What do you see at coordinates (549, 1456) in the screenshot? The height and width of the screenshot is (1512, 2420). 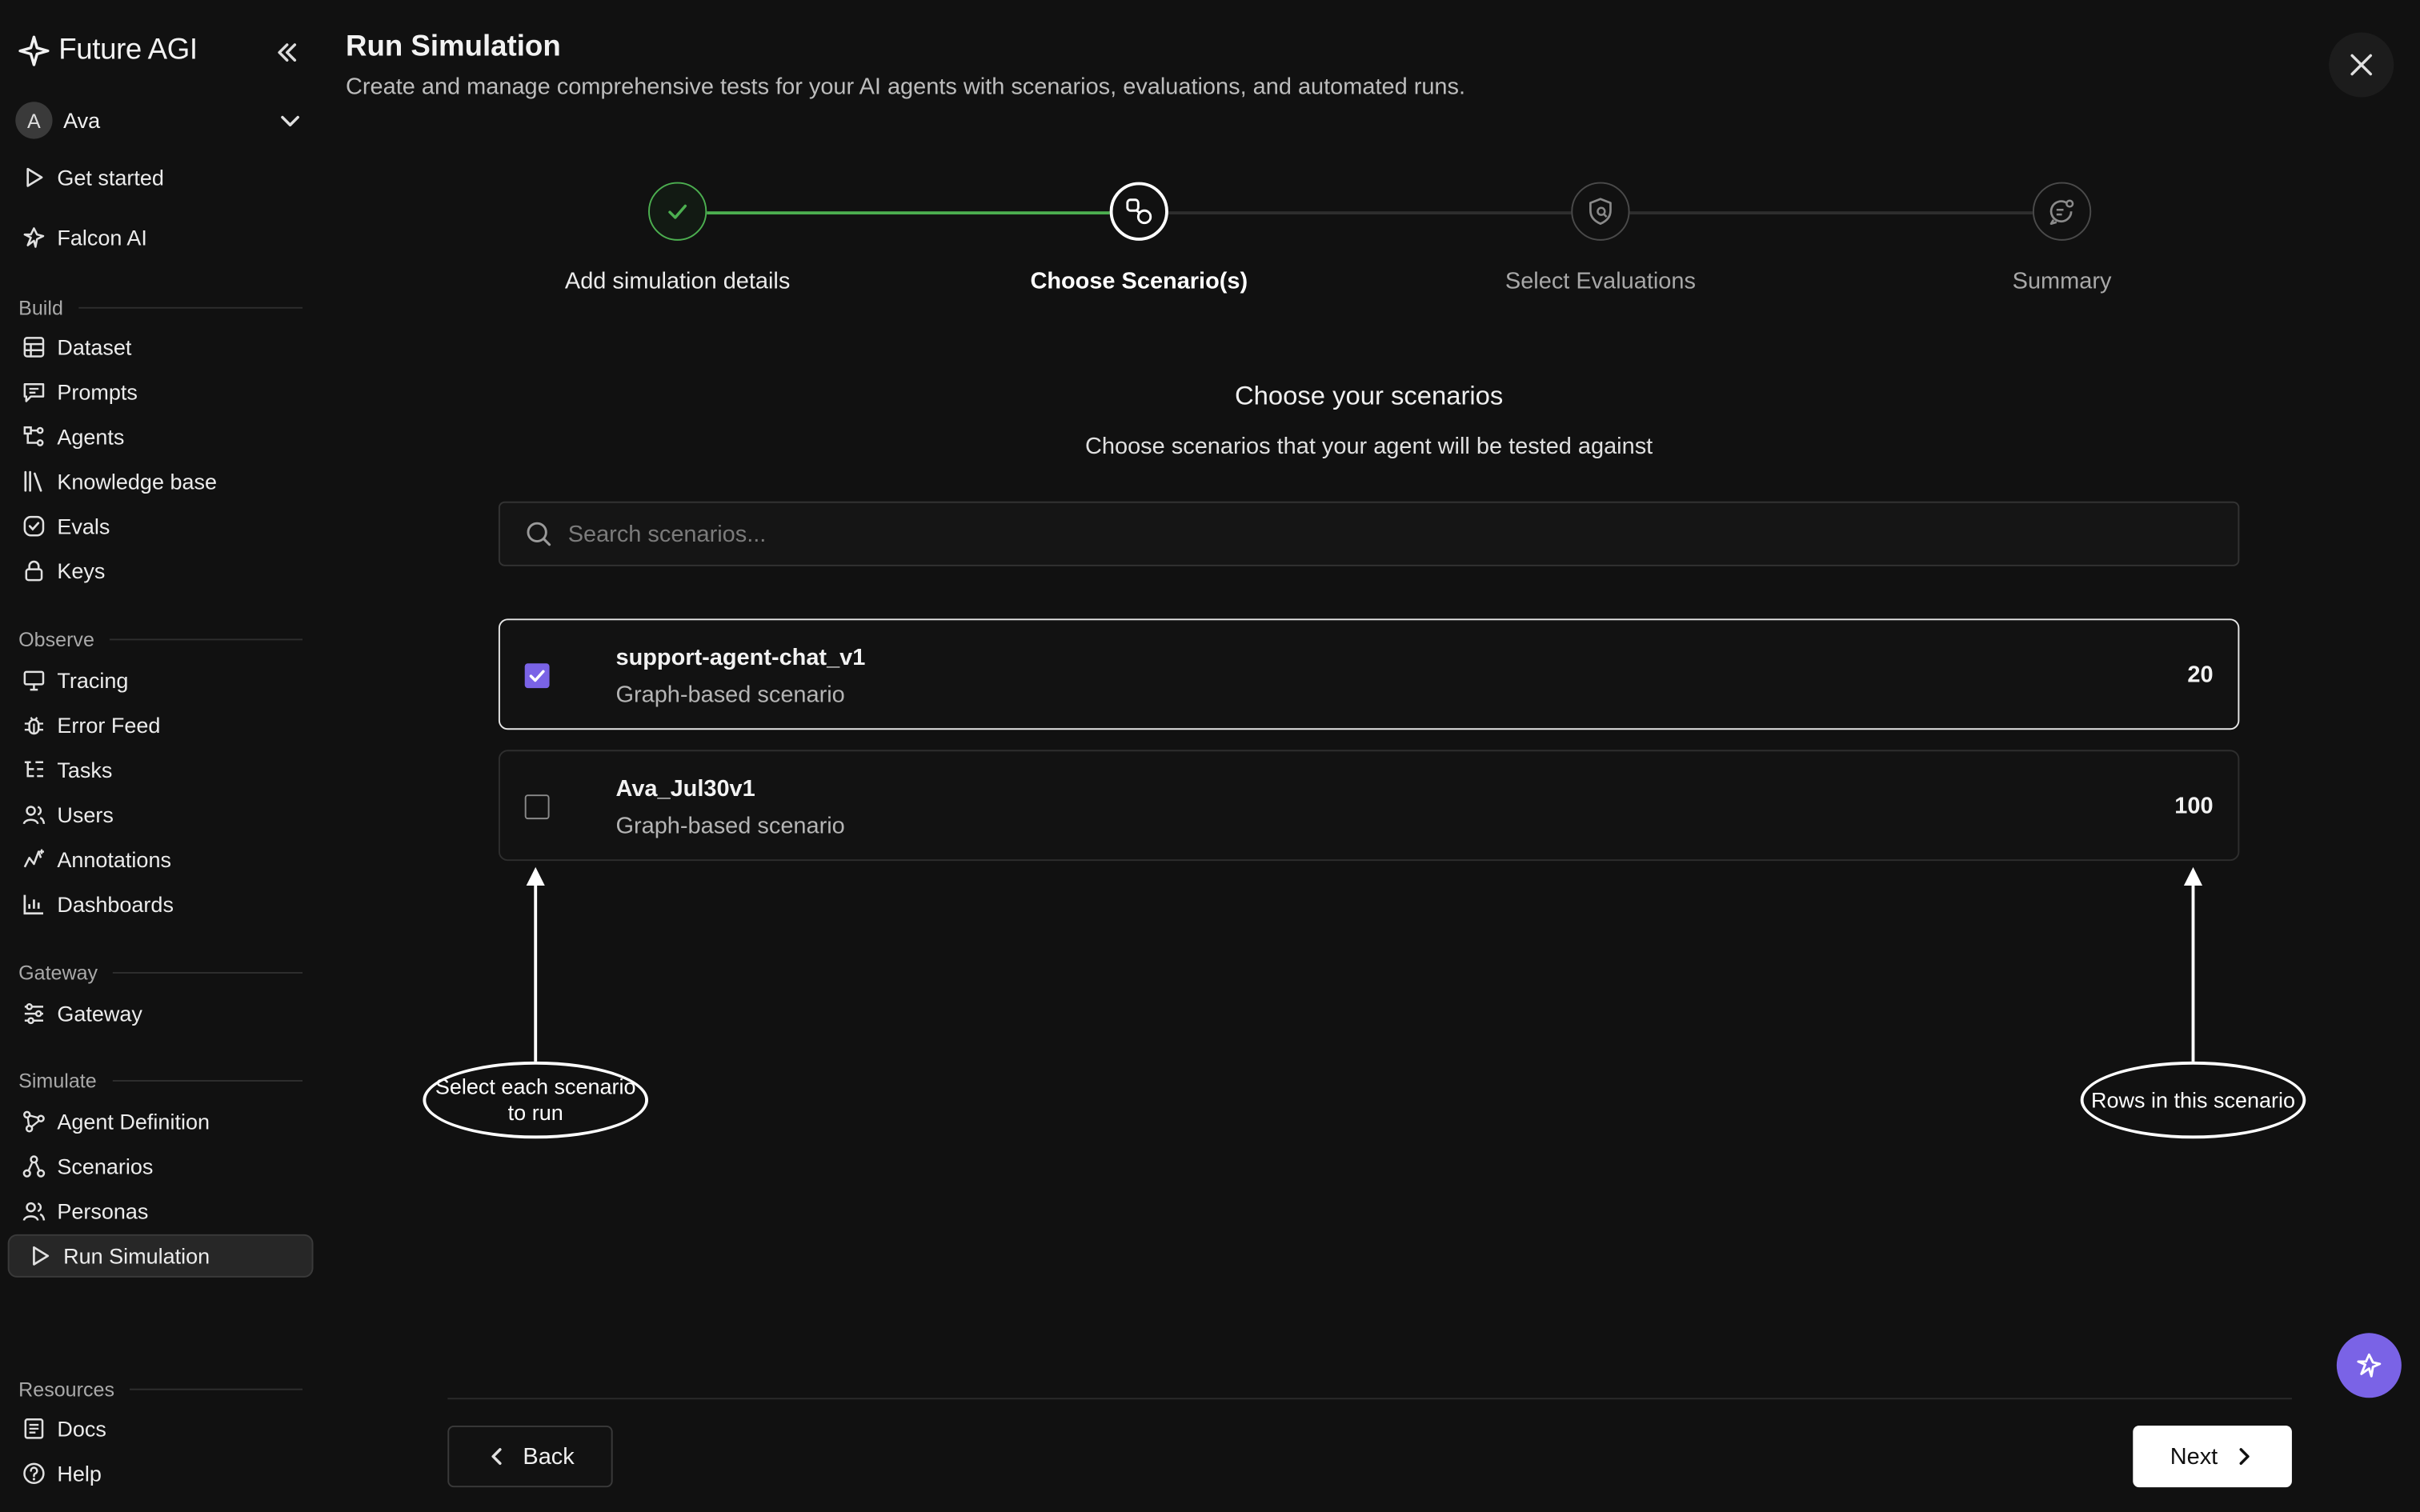 I see `back-label: Back` at bounding box center [549, 1456].